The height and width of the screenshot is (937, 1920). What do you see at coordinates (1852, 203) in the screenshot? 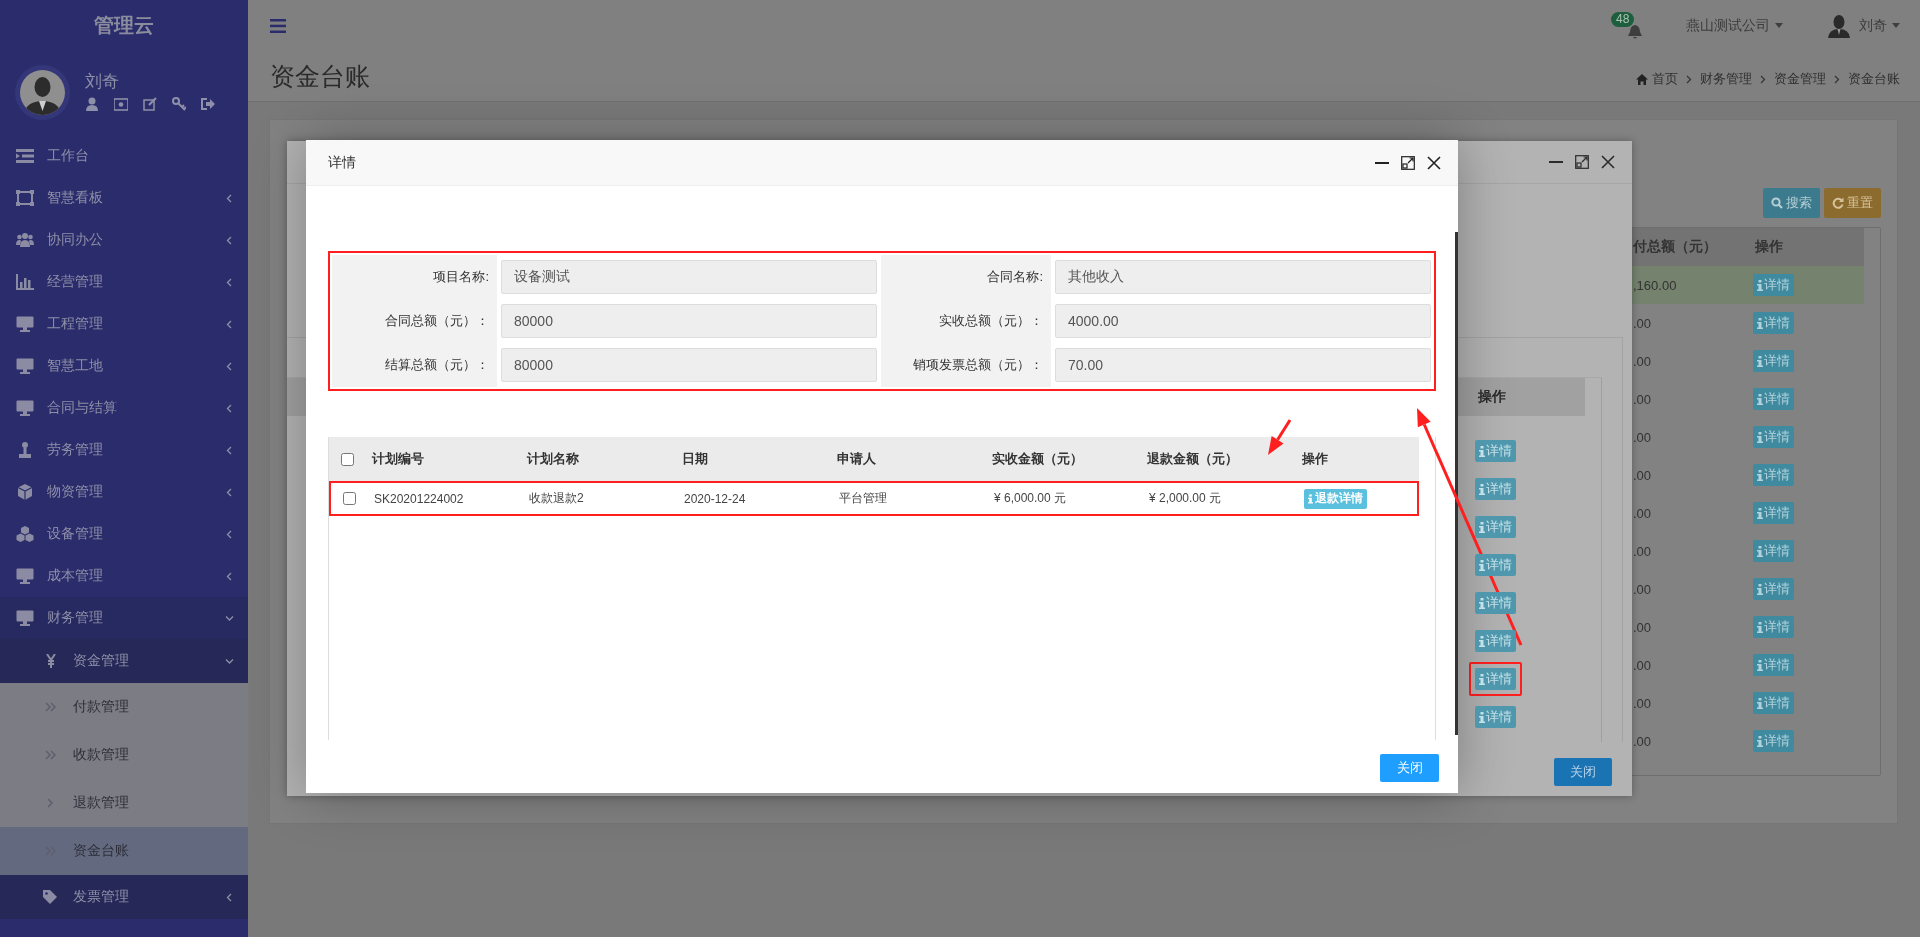
I see `reset-button: 重置` at bounding box center [1852, 203].